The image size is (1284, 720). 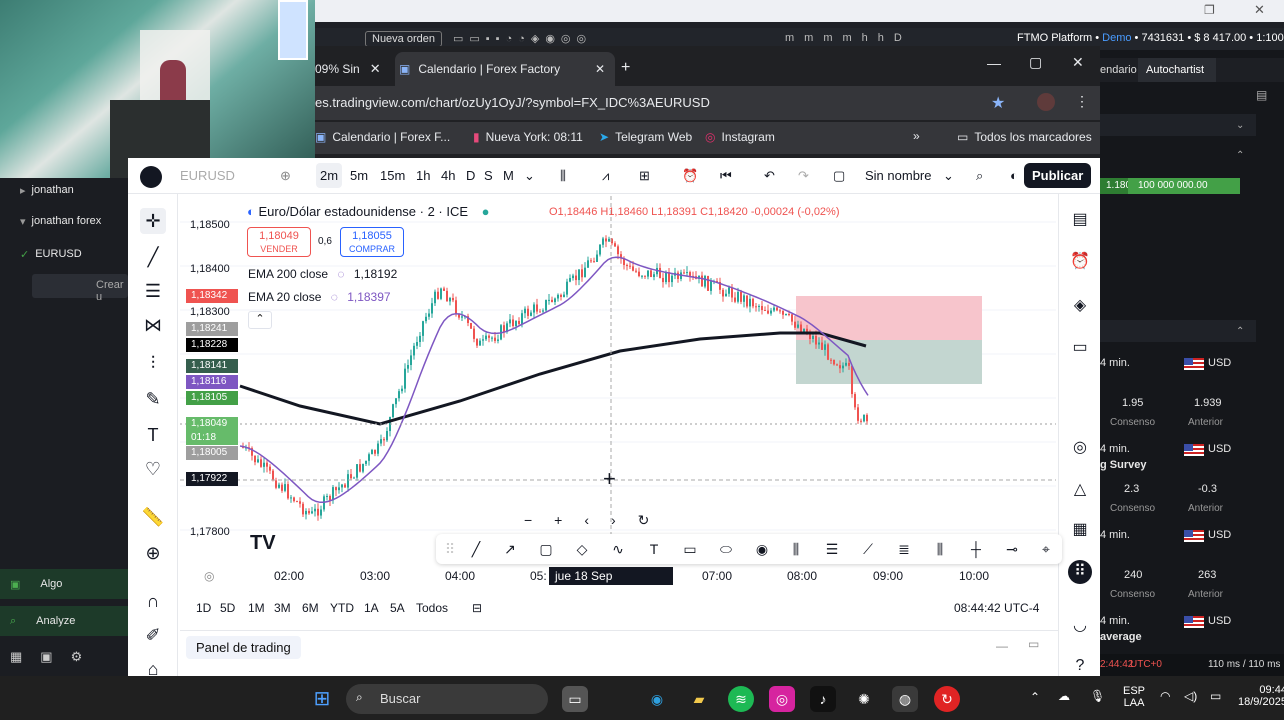 I want to click on interval-4h: 4h, so click(x=448, y=175).